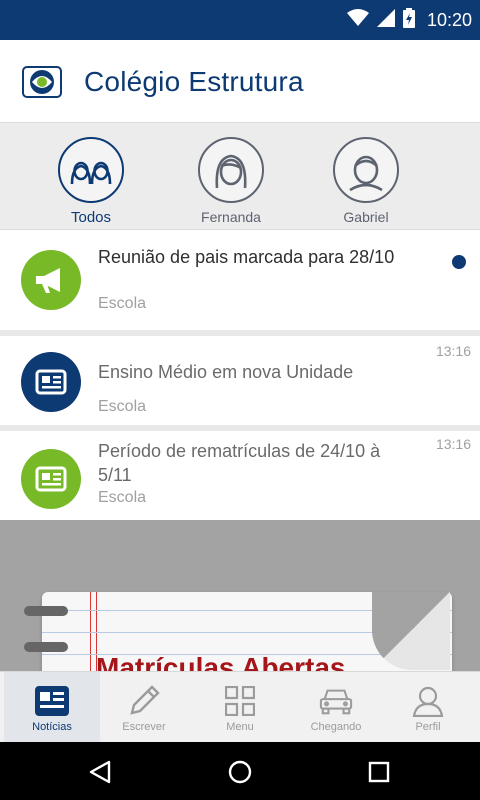  Describe the element at coordinates (221, 661) in the screenshot. I see `banner-headline: Matrículas Abertas` at that location.